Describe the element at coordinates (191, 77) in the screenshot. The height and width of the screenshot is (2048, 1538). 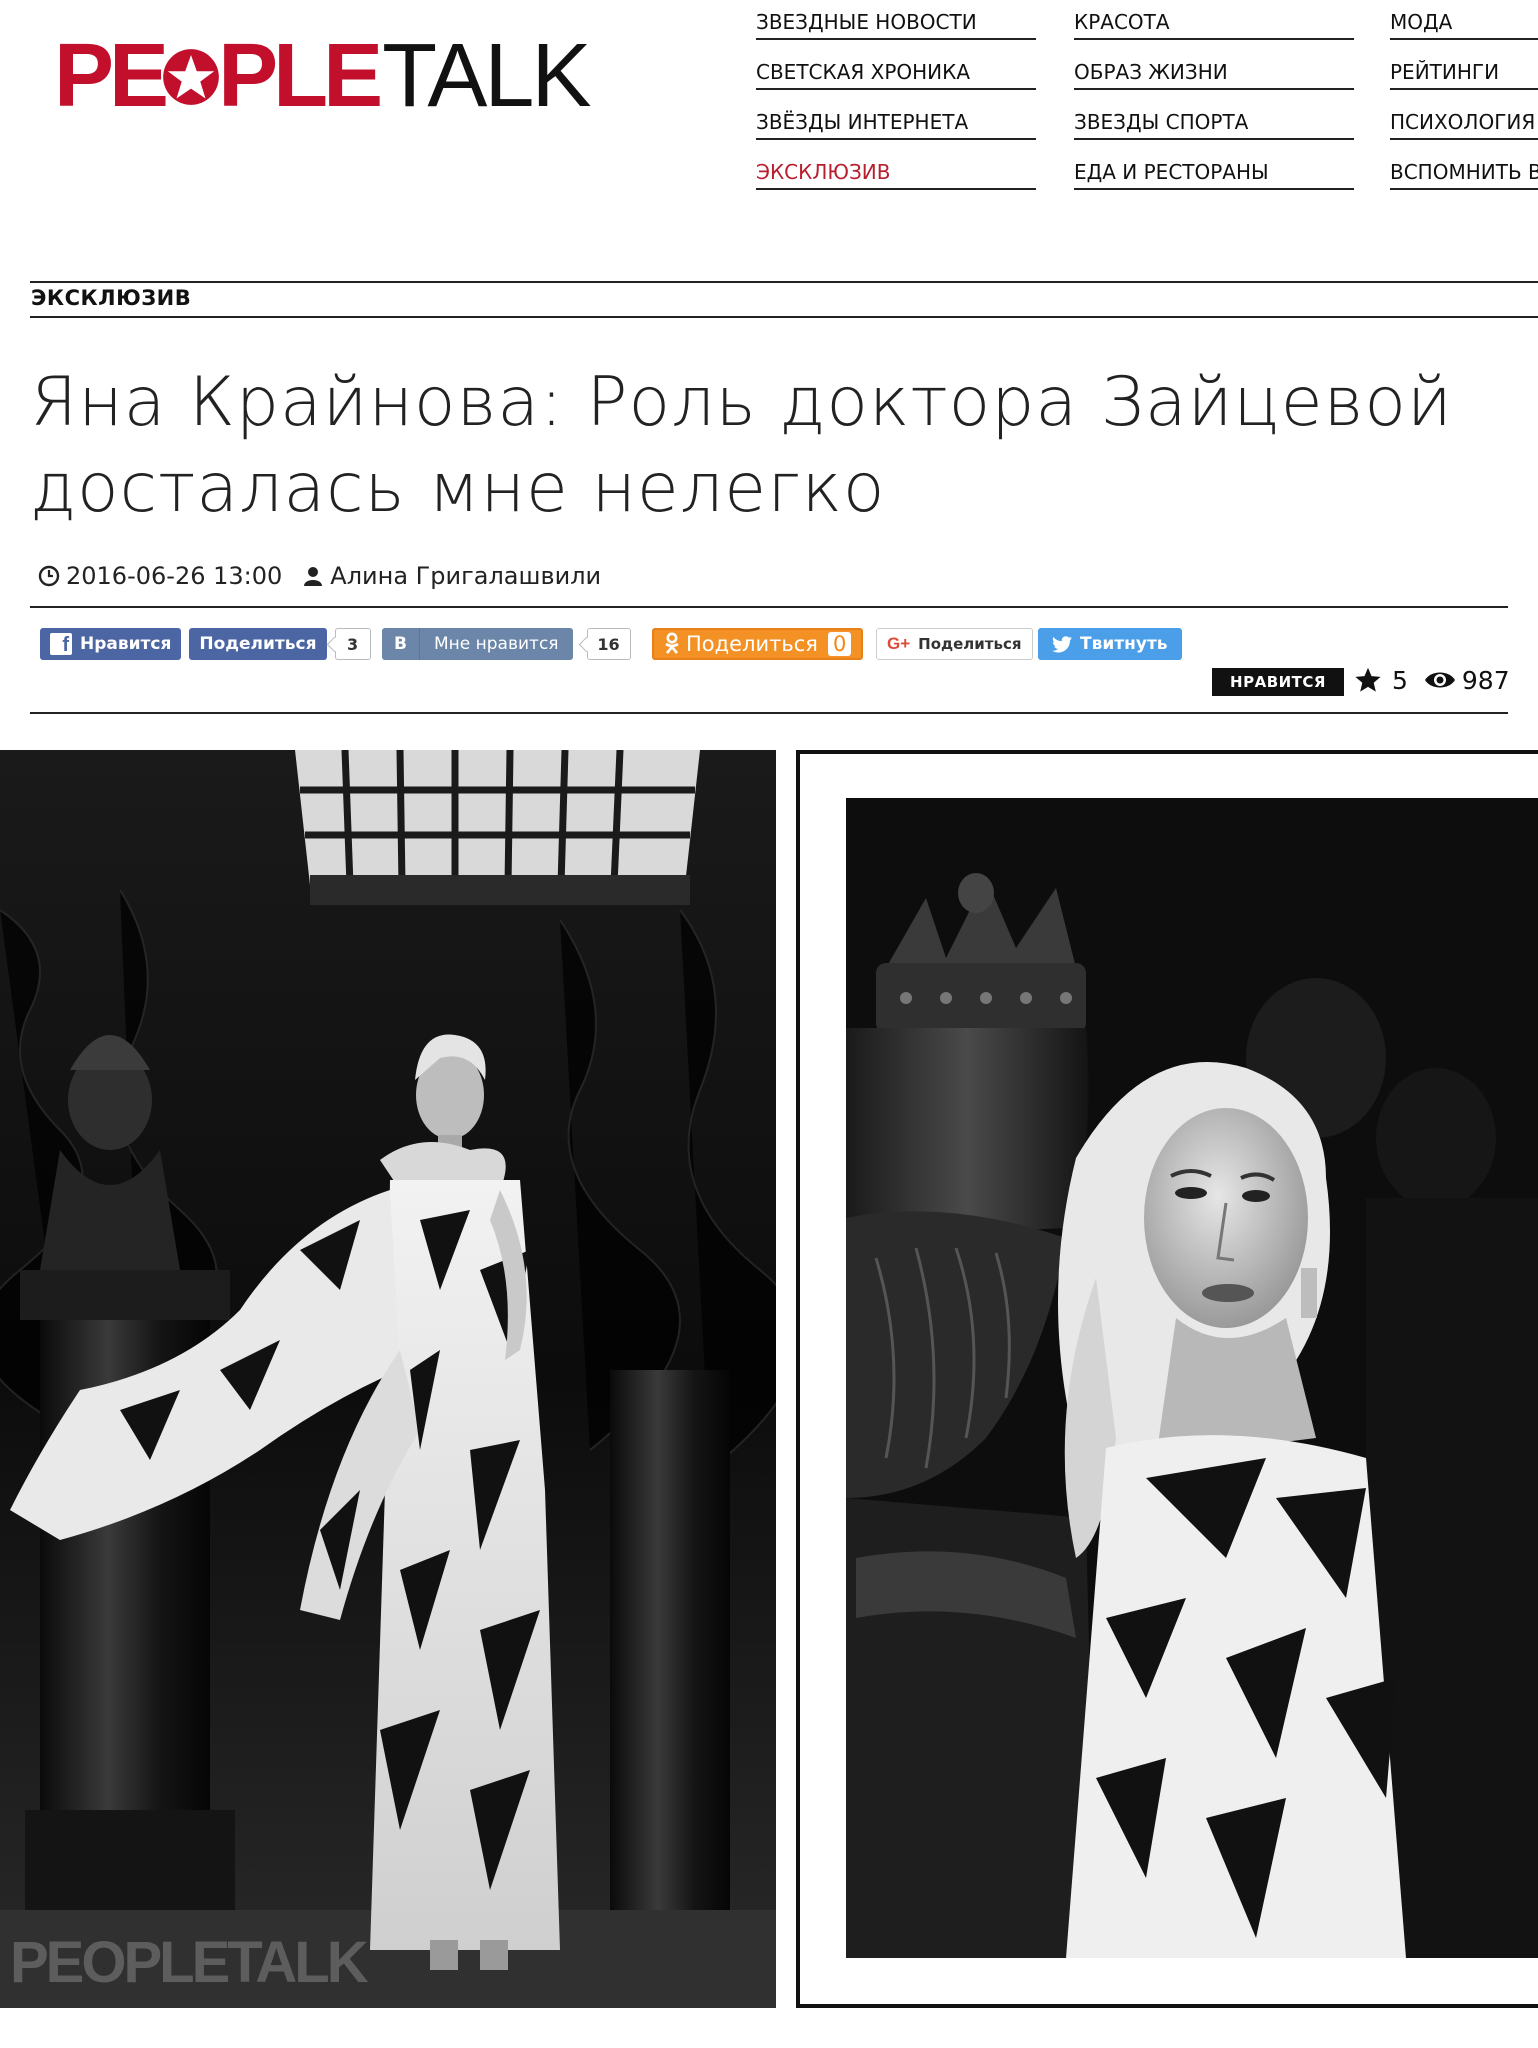
I see `logo-star-icon` at that location.